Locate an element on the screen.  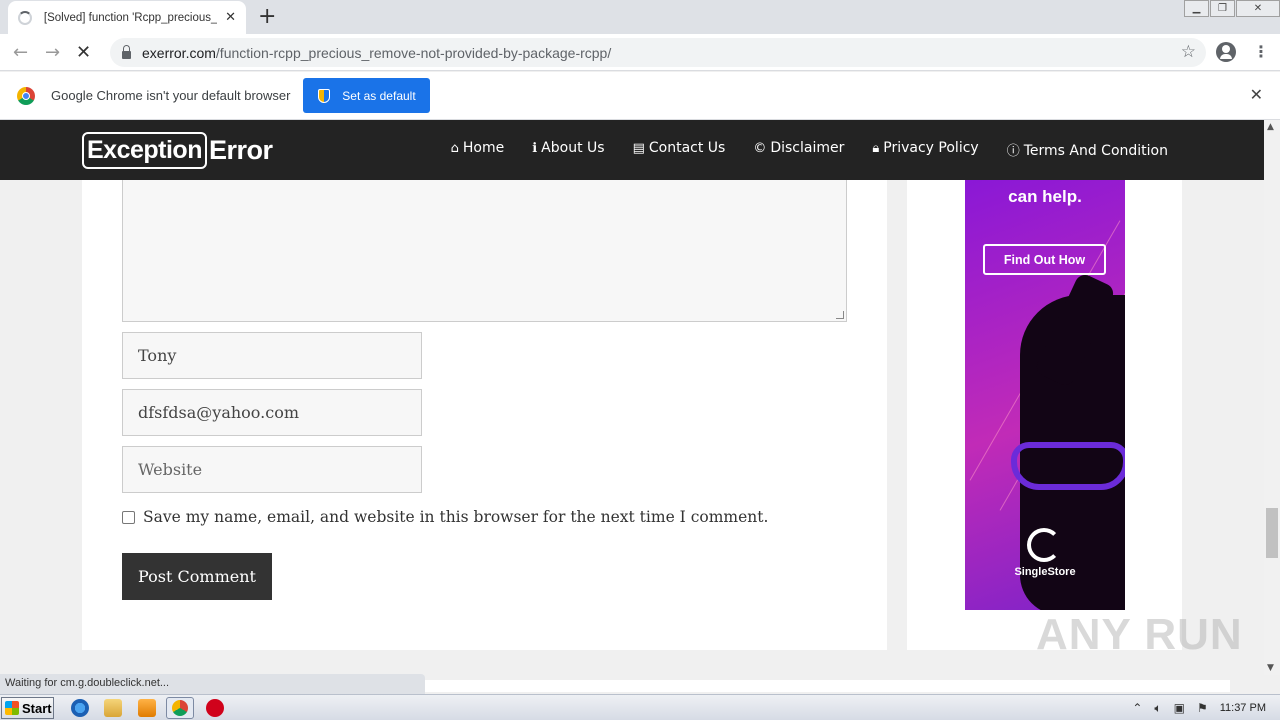
nav-privacy: 🔒︎ Privacy Policy is located at coordinates (925, 149).